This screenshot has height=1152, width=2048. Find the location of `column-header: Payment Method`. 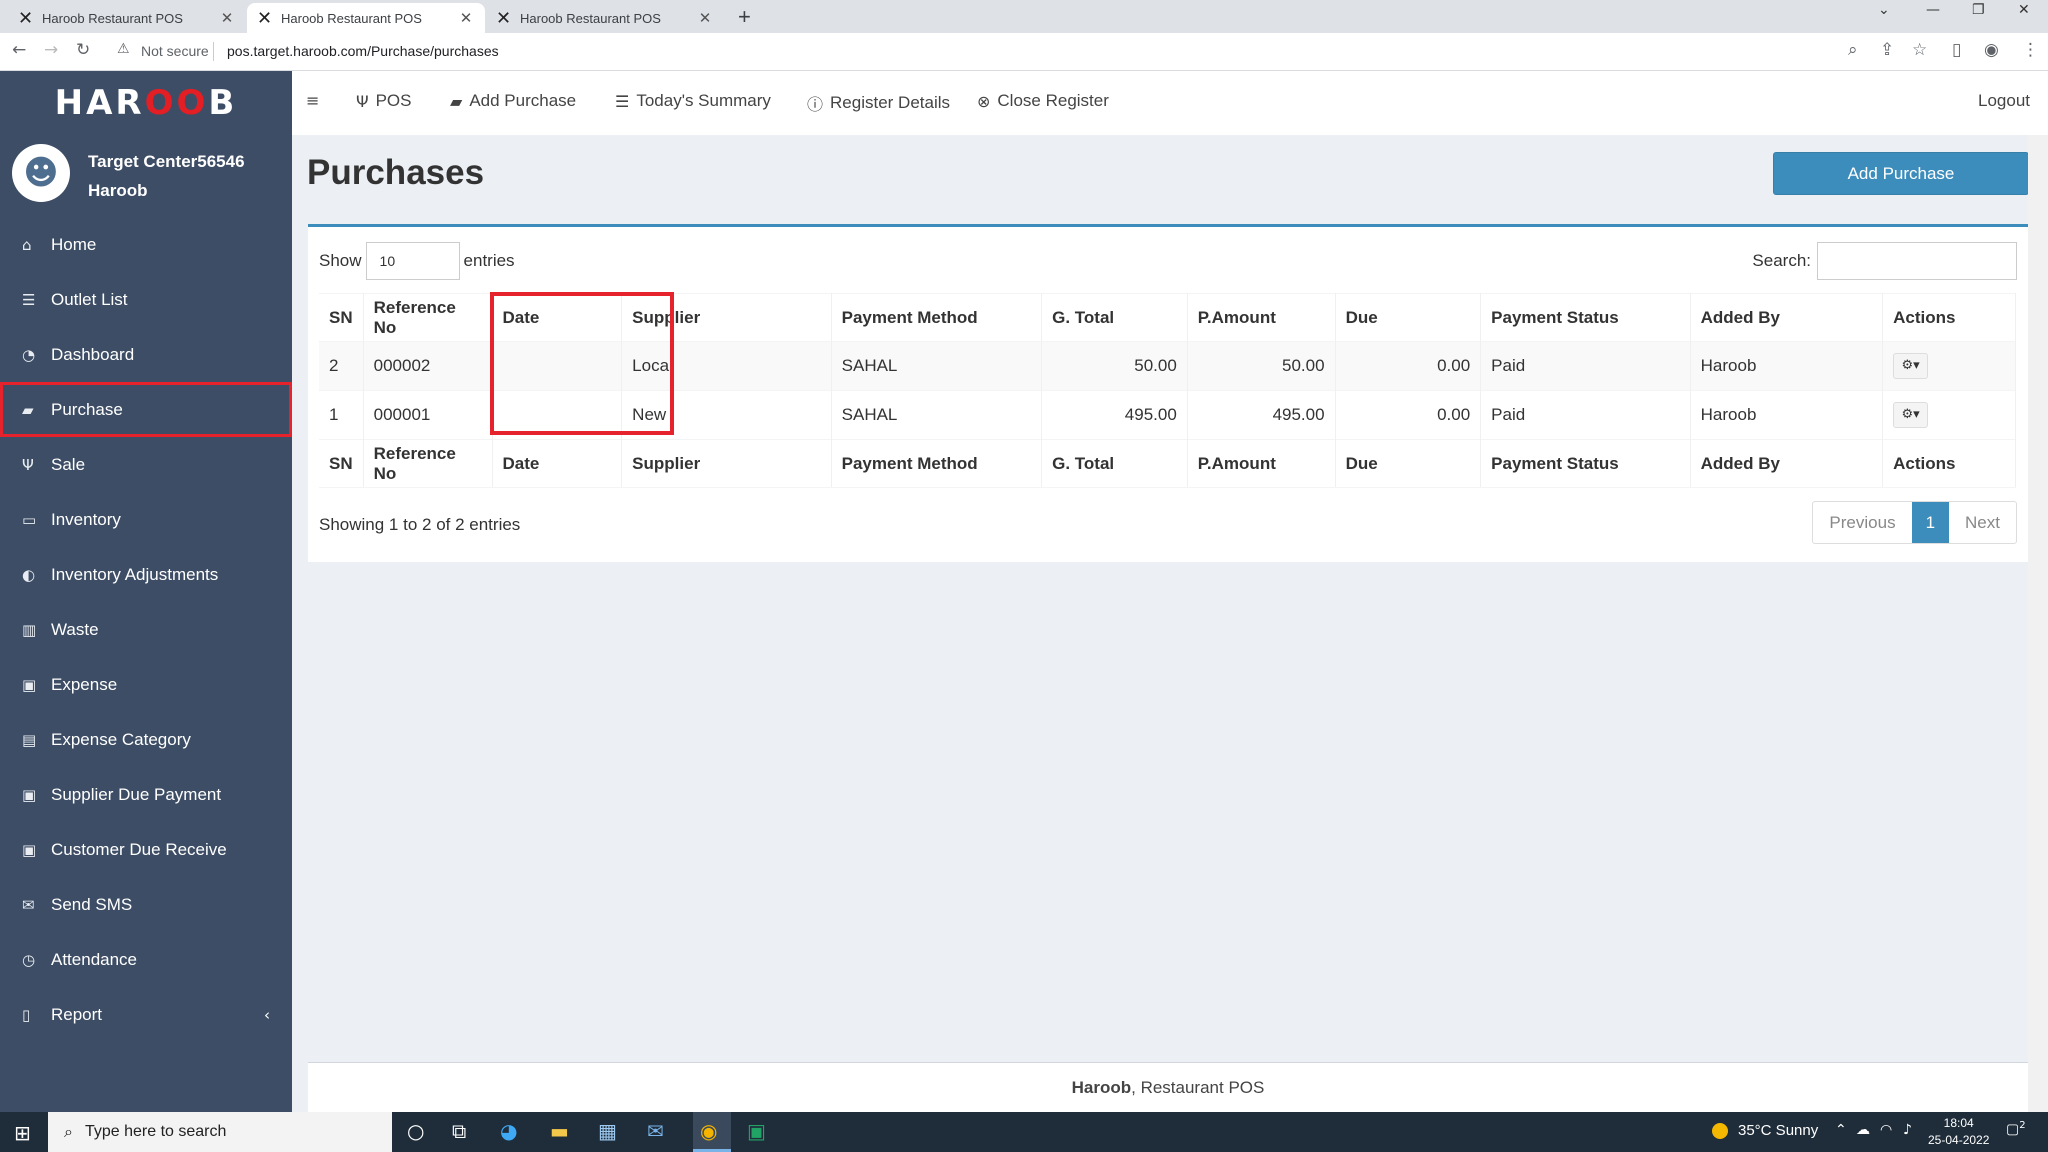

column-header: Payment Method is located at coordinates (937, 317).